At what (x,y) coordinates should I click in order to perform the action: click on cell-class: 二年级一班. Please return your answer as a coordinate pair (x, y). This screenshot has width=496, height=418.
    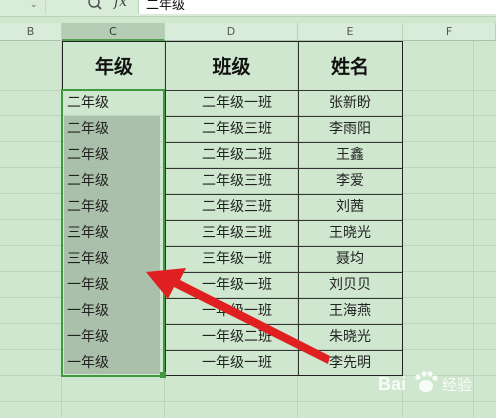
    Looking at the image, I should click on (231, 104).